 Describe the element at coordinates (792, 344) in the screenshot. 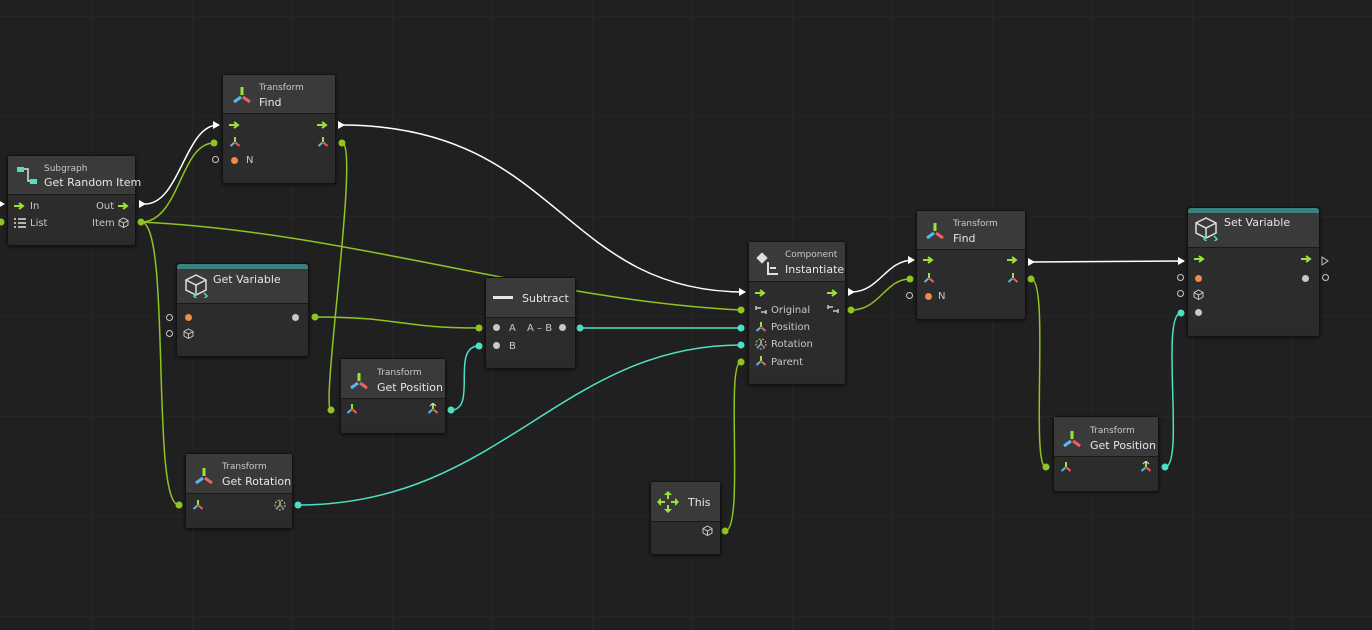

I see `port-label-rotation: Rotation` at that location.